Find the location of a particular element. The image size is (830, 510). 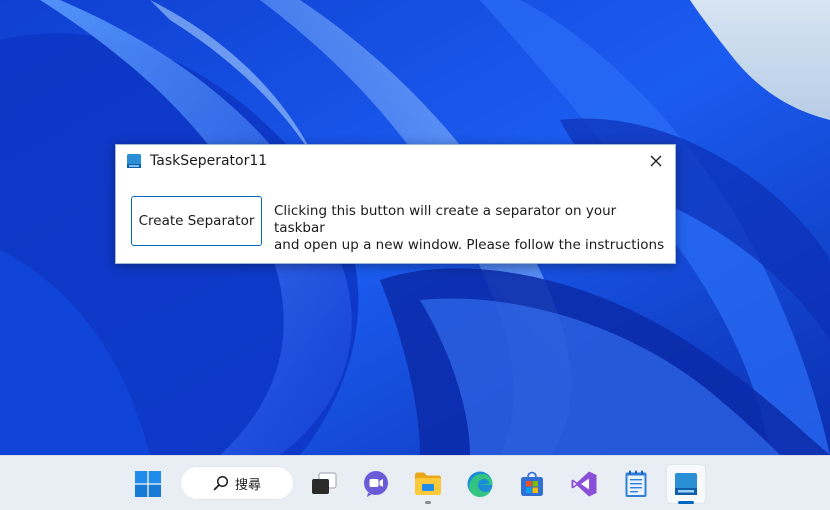

notepad-button is located at coordinates (636, 484).